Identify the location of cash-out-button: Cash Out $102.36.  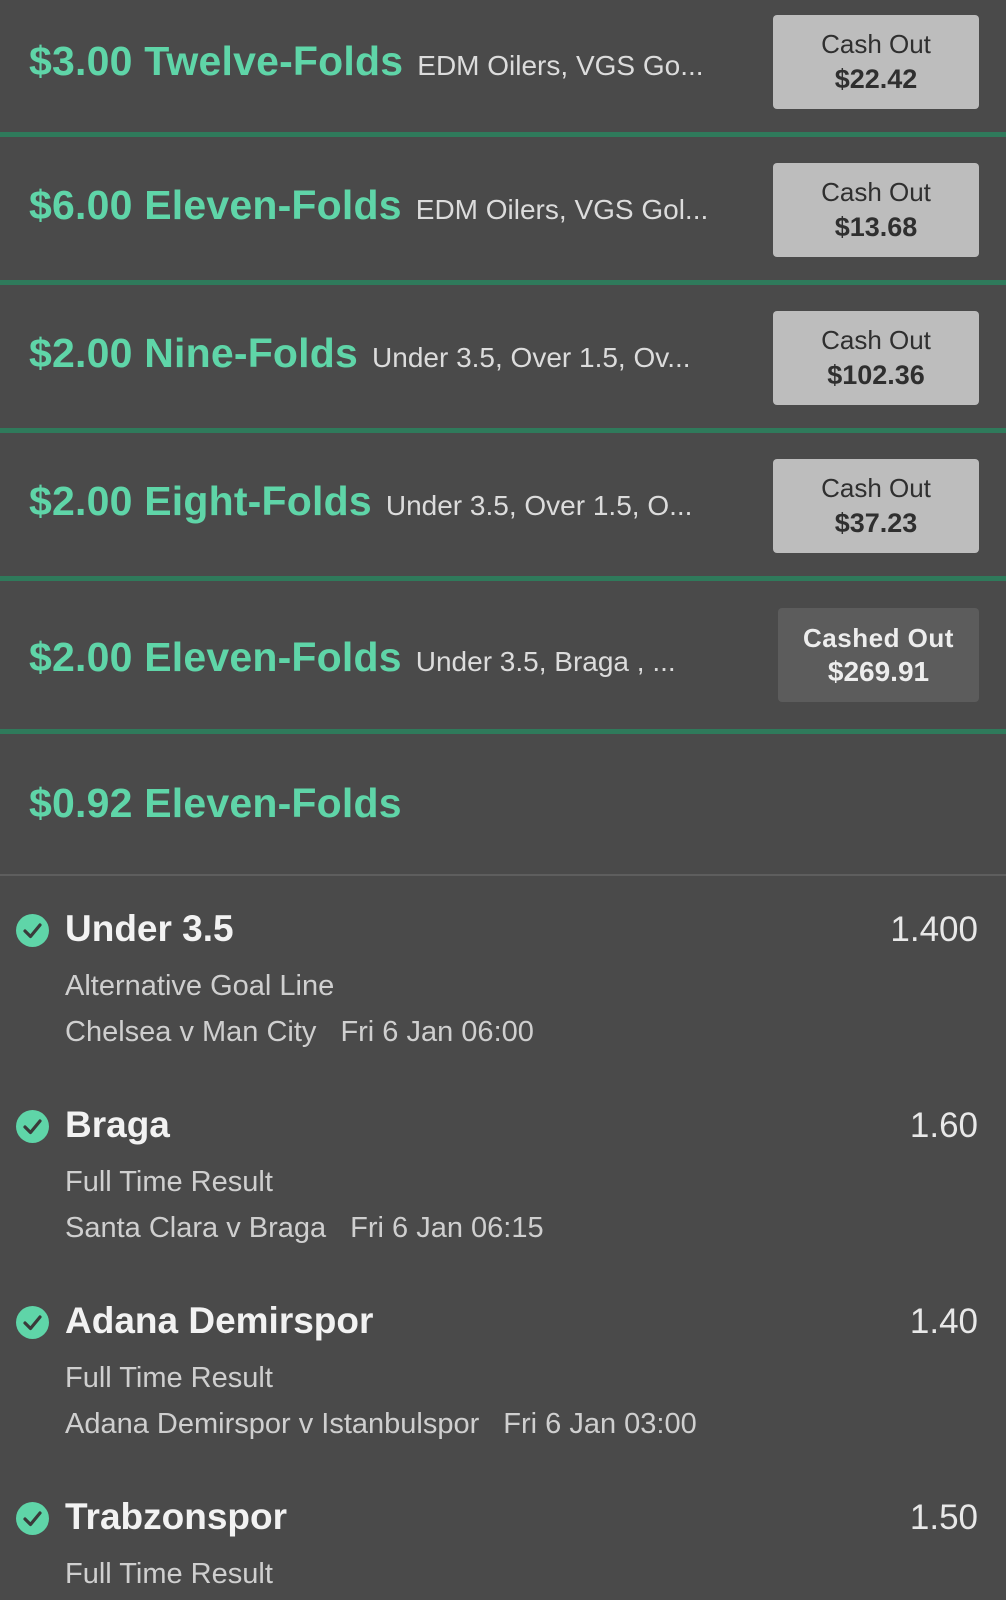
(876, 358).